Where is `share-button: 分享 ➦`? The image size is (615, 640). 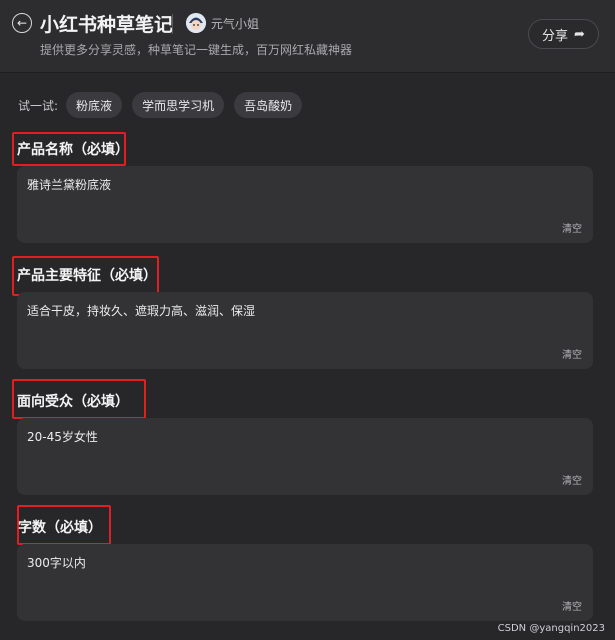
share-button: 分享 ➦ is located at coordinates (563, 34).